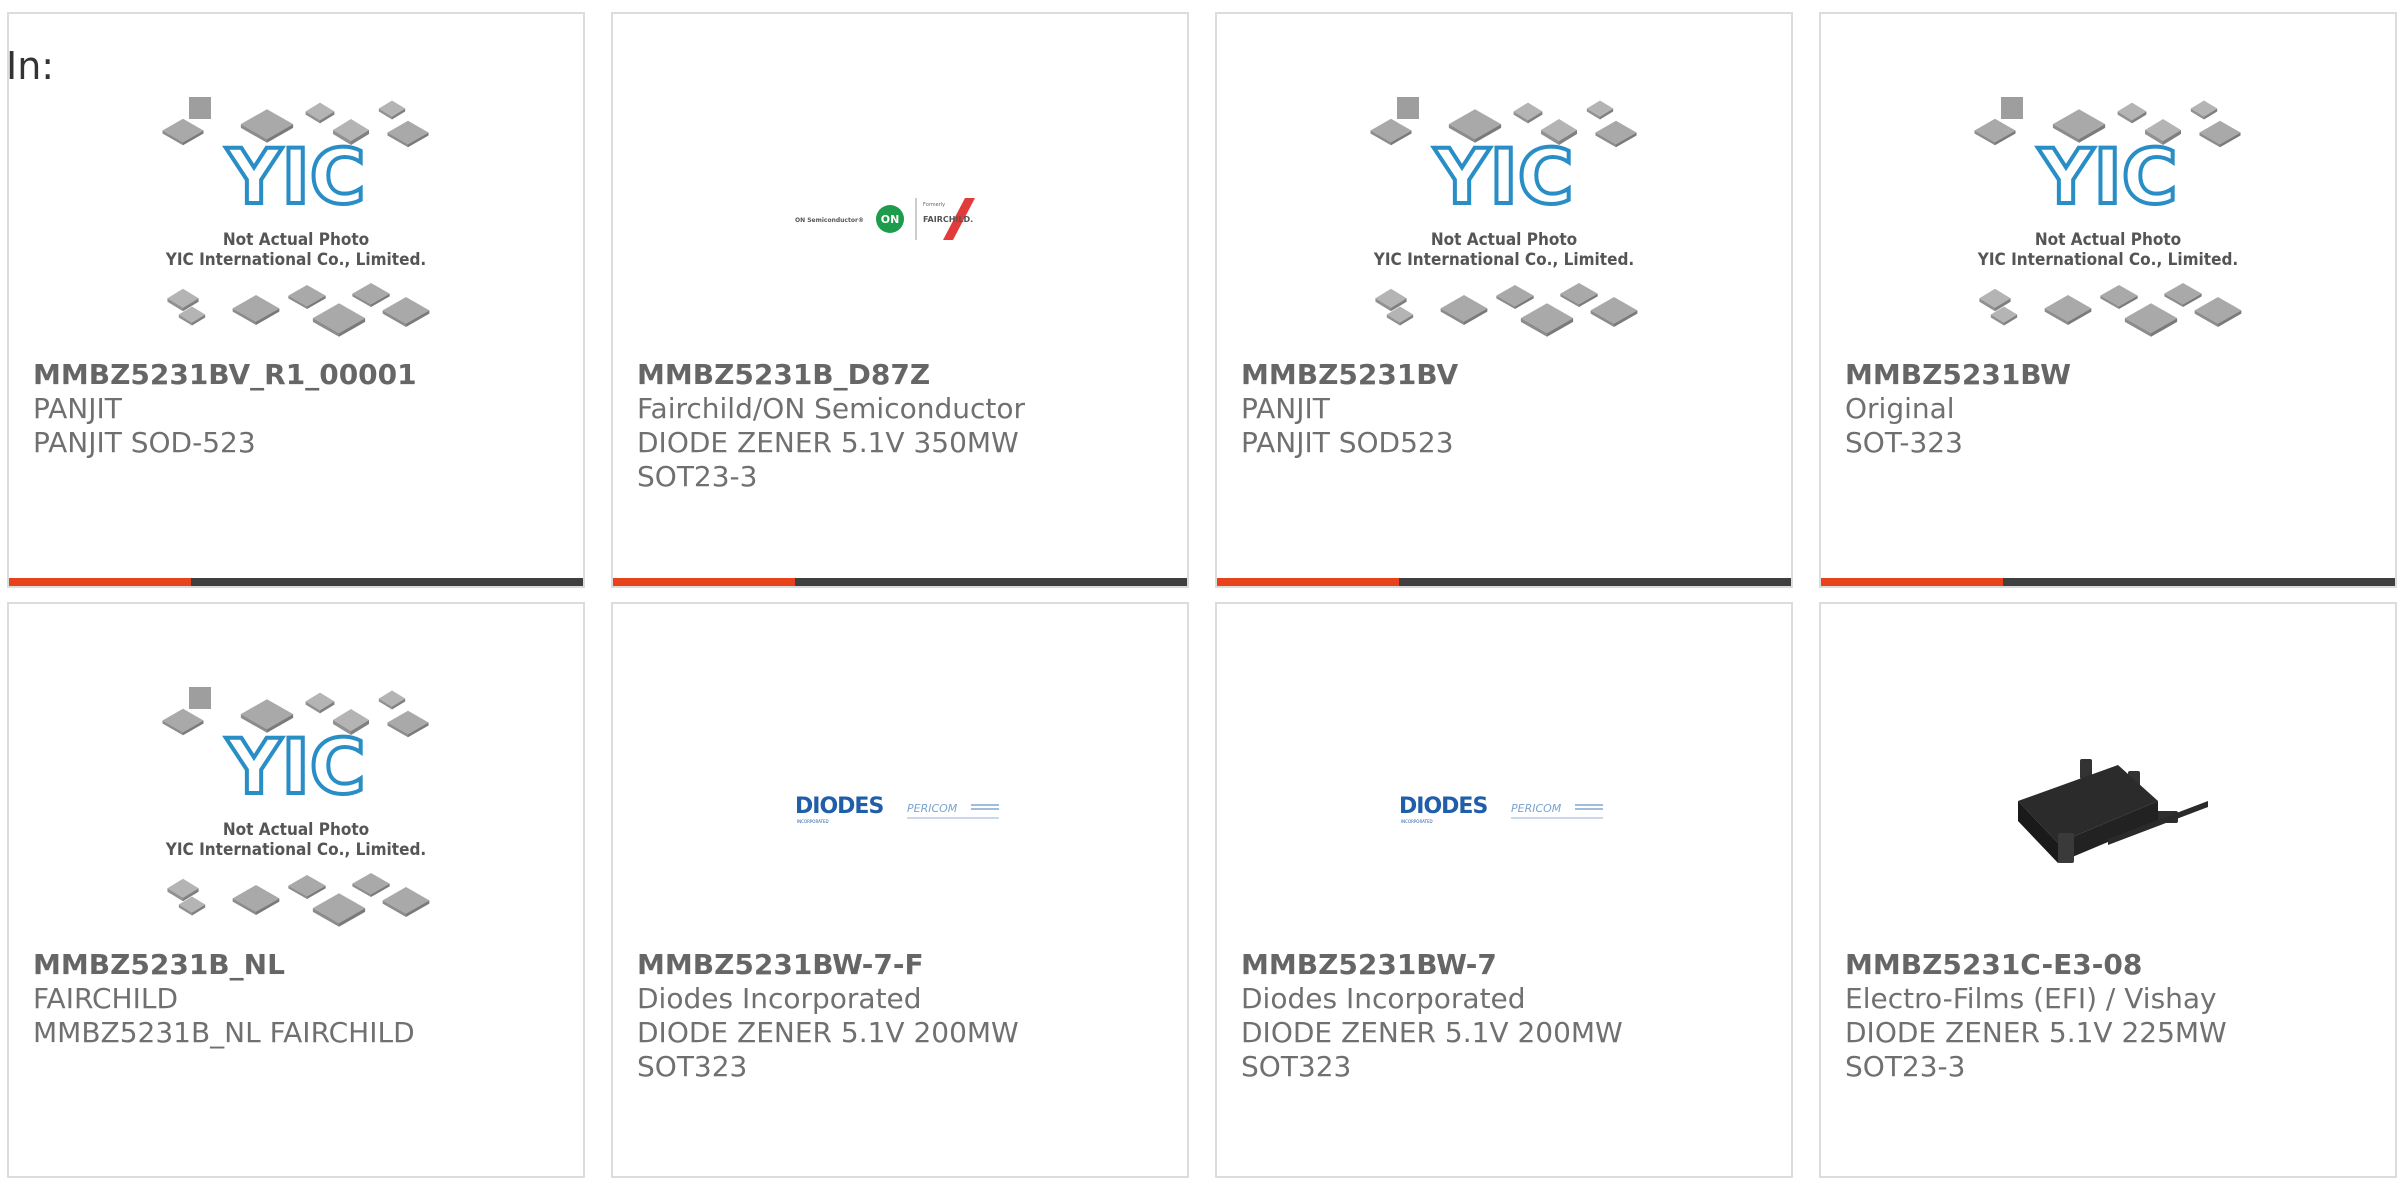  What do you see at coordinates (1904, 442) in the screenshot?
I see `description: SOT-323` at bounding box center [1904, 442].